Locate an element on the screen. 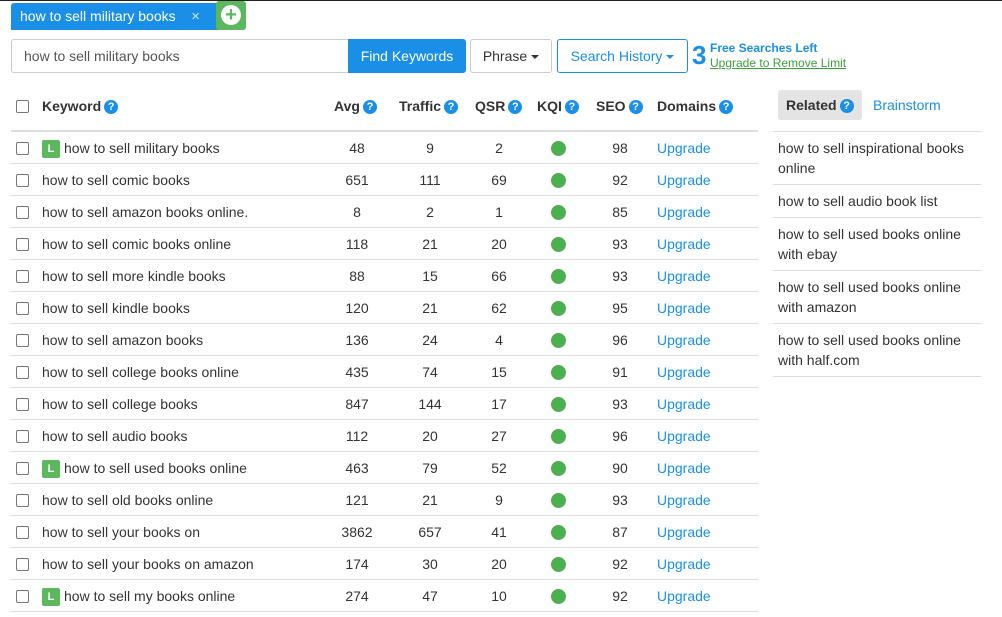 This screenshot has width=1002, height=617. keyword-cell: how to sell your books on amazon is located at coordinates (148, 564).